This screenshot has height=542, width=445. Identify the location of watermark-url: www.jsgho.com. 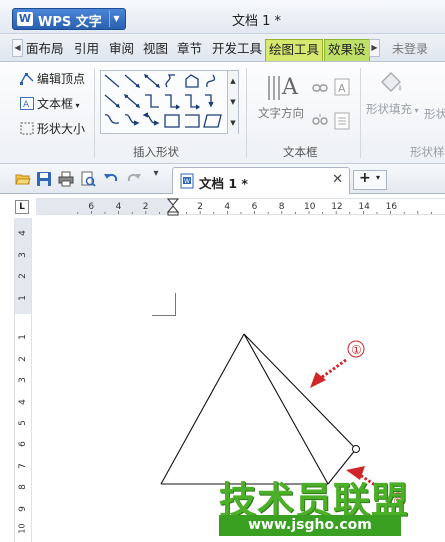
(310, 525).